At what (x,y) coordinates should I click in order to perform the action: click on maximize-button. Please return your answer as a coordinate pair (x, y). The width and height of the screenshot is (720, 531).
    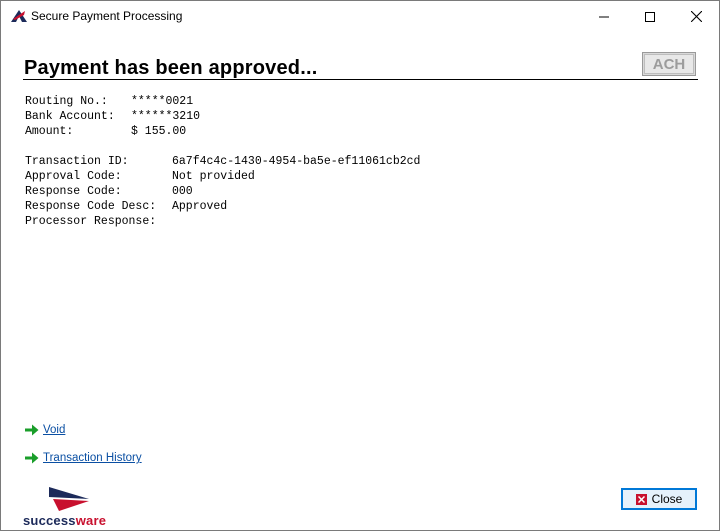
    Looking at the image, I should click on (650, 16).